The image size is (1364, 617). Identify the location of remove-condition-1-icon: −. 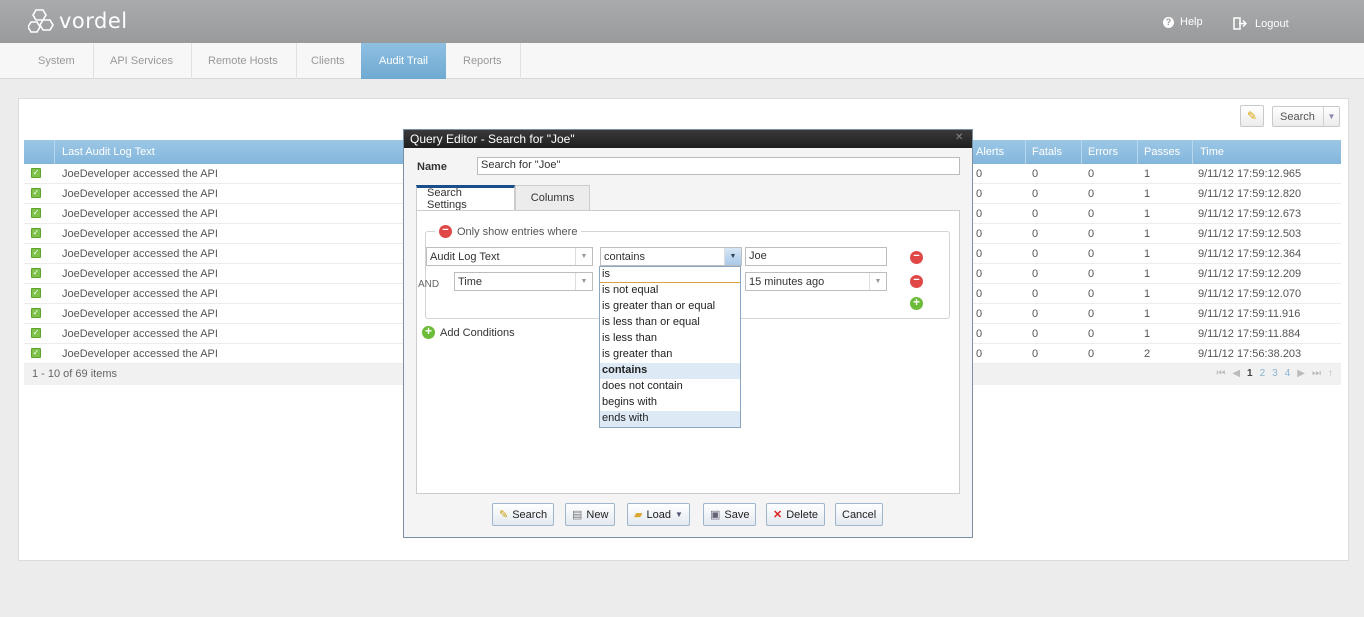
(916, 257).